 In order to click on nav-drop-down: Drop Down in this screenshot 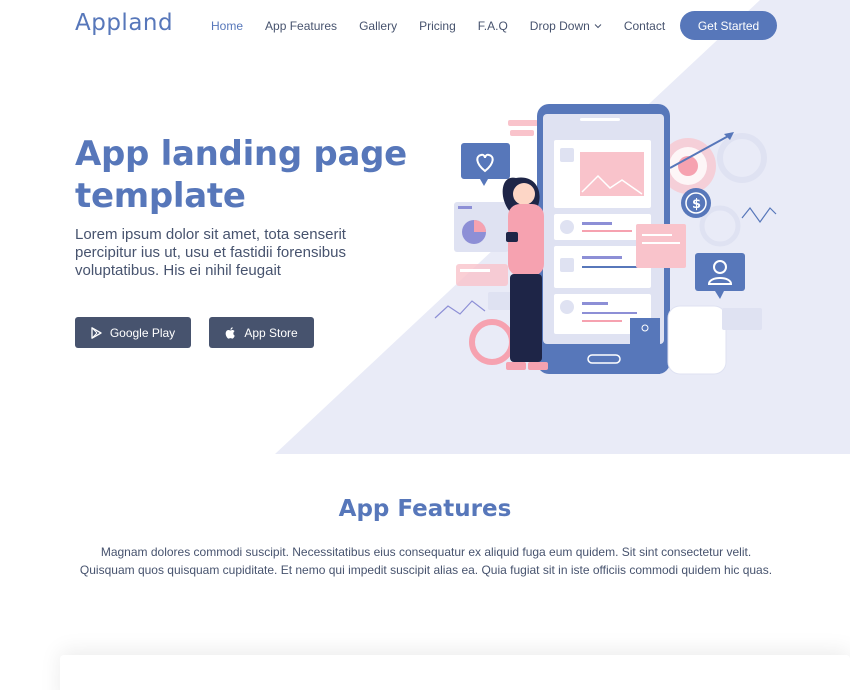, I will do `click(566, 26)`.